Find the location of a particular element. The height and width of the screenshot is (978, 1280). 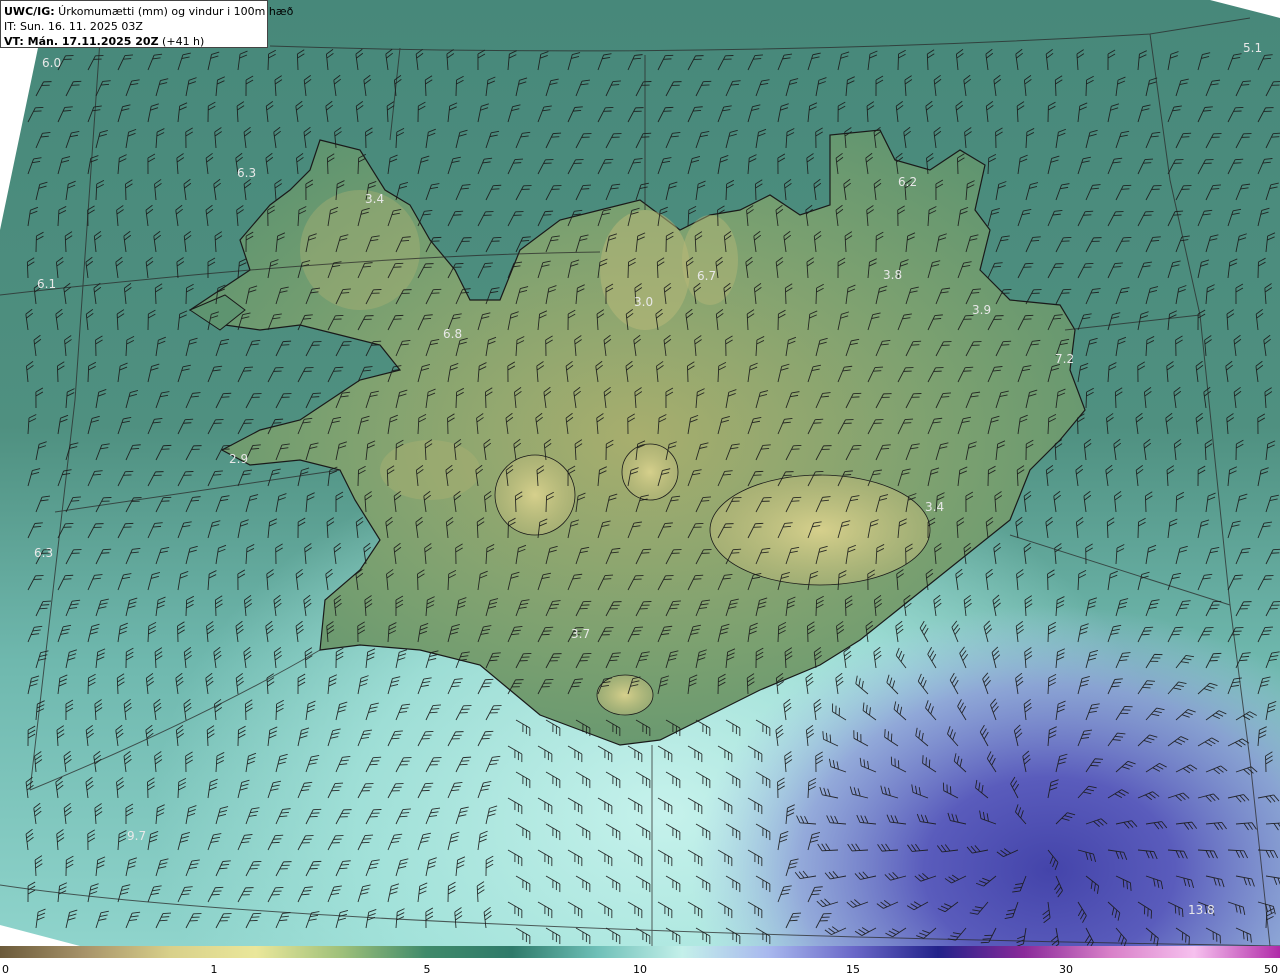

colorbar-tick: 1 is located at coordinates (214, 969).